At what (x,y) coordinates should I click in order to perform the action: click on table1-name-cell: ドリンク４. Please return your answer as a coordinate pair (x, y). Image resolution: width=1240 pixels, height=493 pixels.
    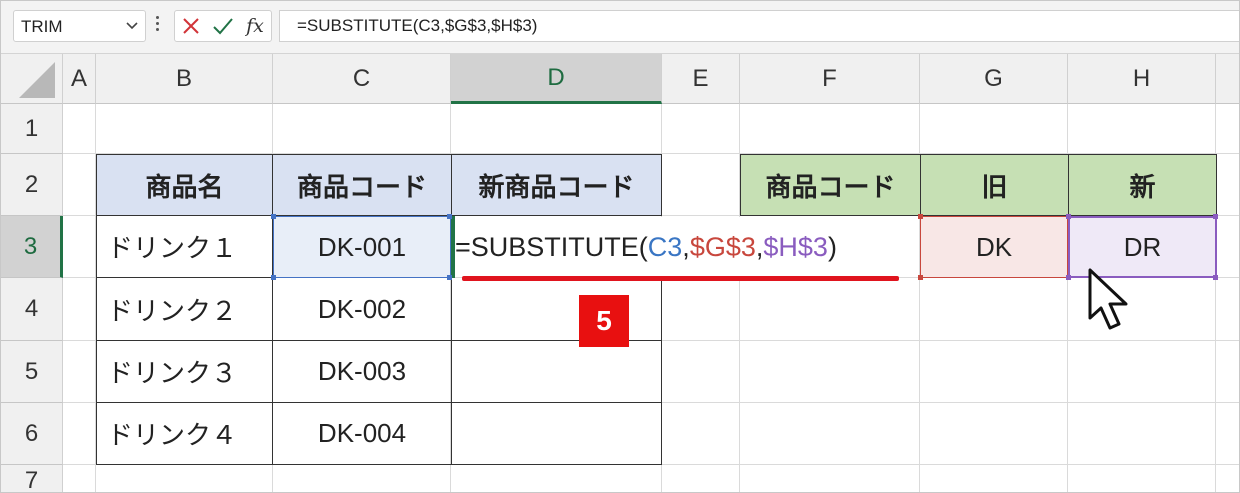
    Looking at the image, I should click on (184, 433).